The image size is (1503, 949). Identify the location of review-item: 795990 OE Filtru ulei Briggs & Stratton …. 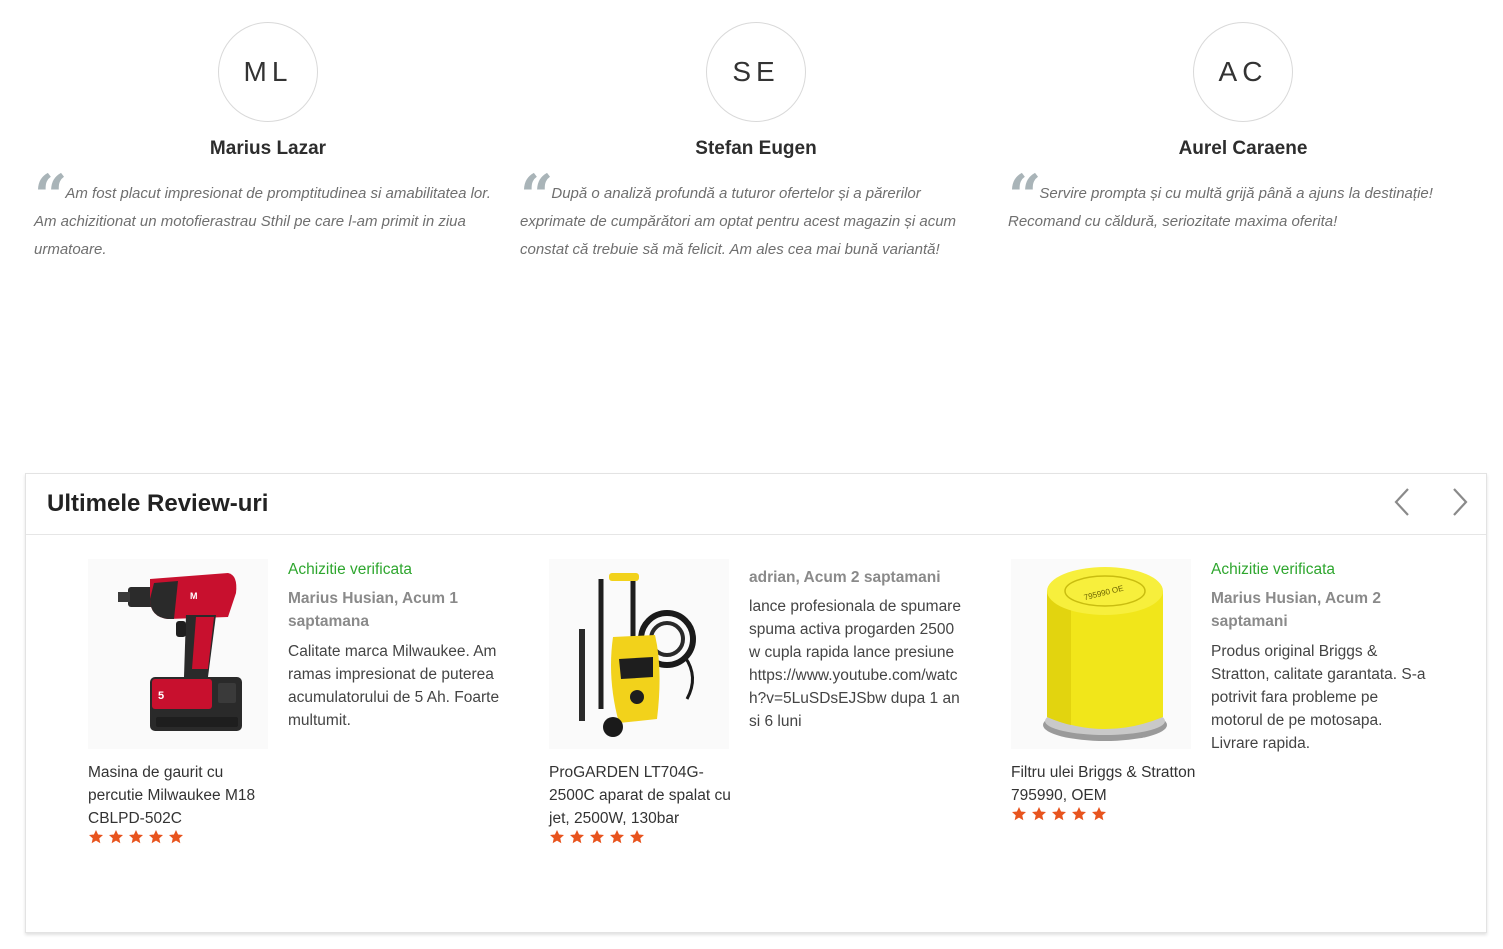
(1241, 709).